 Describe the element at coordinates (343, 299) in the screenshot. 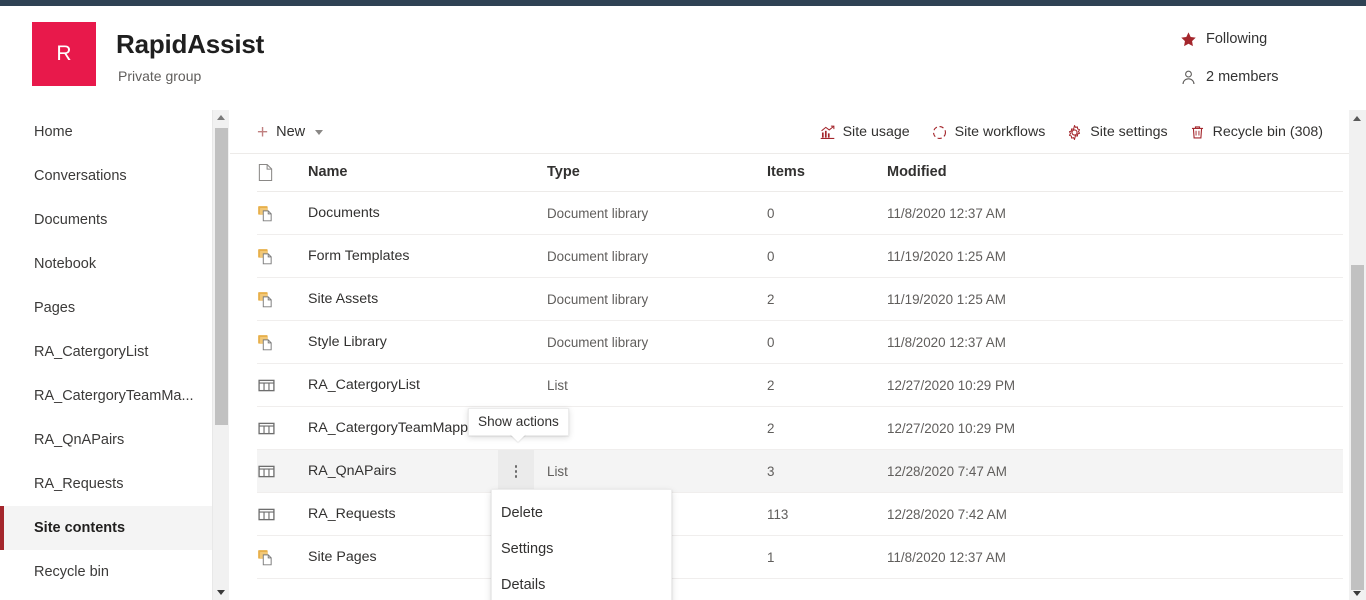

I see `row-name: Site Assets` at that location.